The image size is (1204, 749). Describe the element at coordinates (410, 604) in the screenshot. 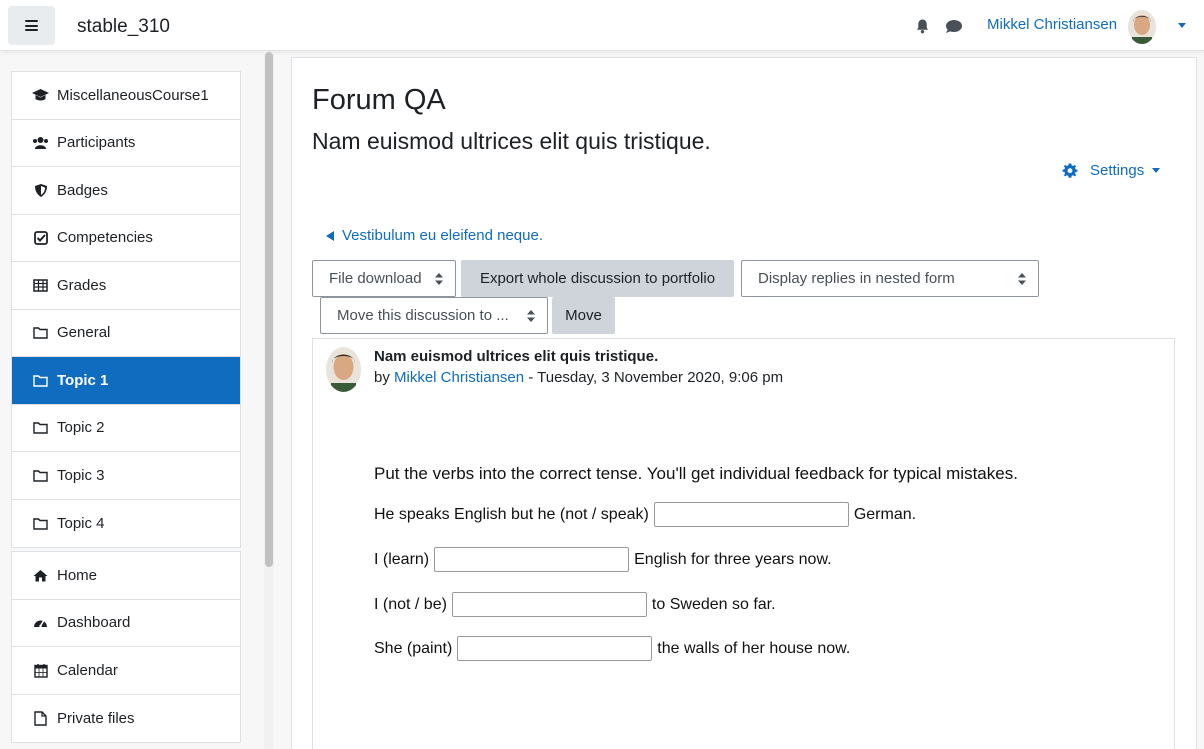

I see `question-text: I (not / be)` at that location.